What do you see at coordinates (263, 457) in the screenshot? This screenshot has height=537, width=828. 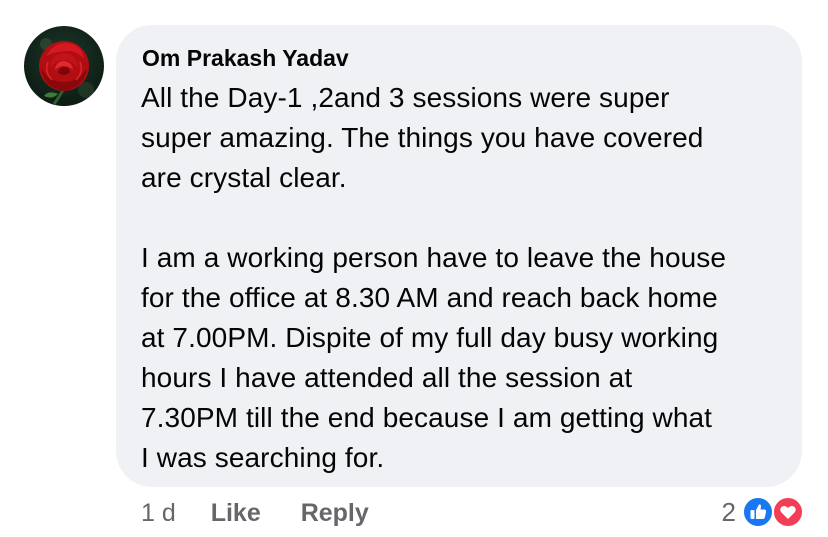 I see `comment-text-line: I was searching for.` at bounding box center [263, 457].